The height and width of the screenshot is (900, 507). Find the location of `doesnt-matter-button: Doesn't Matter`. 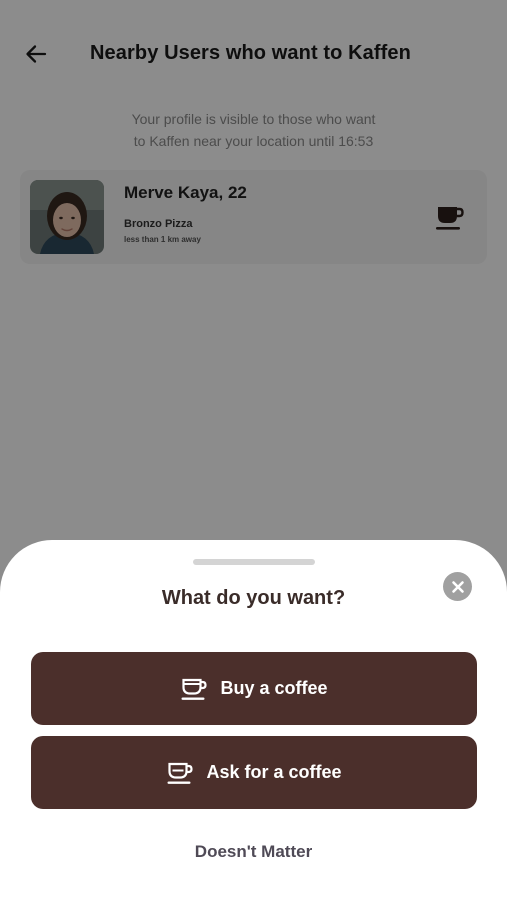

doesnt-matter-button: Doesn't Matter is located at coordinates (253, 852).